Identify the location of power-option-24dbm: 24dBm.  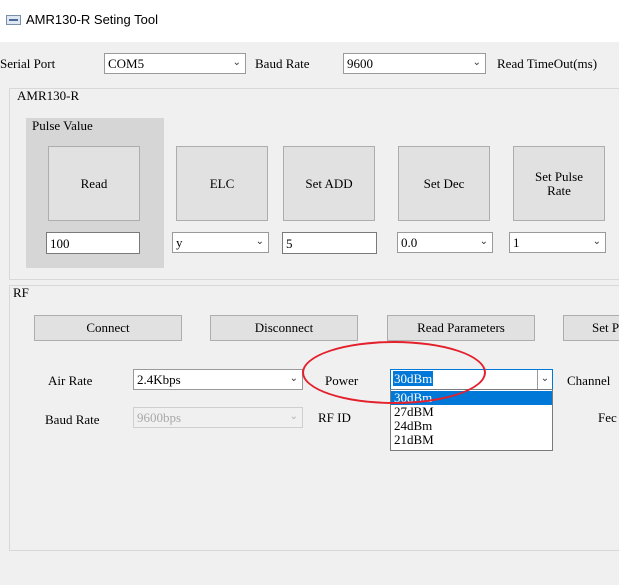
(471, 426).